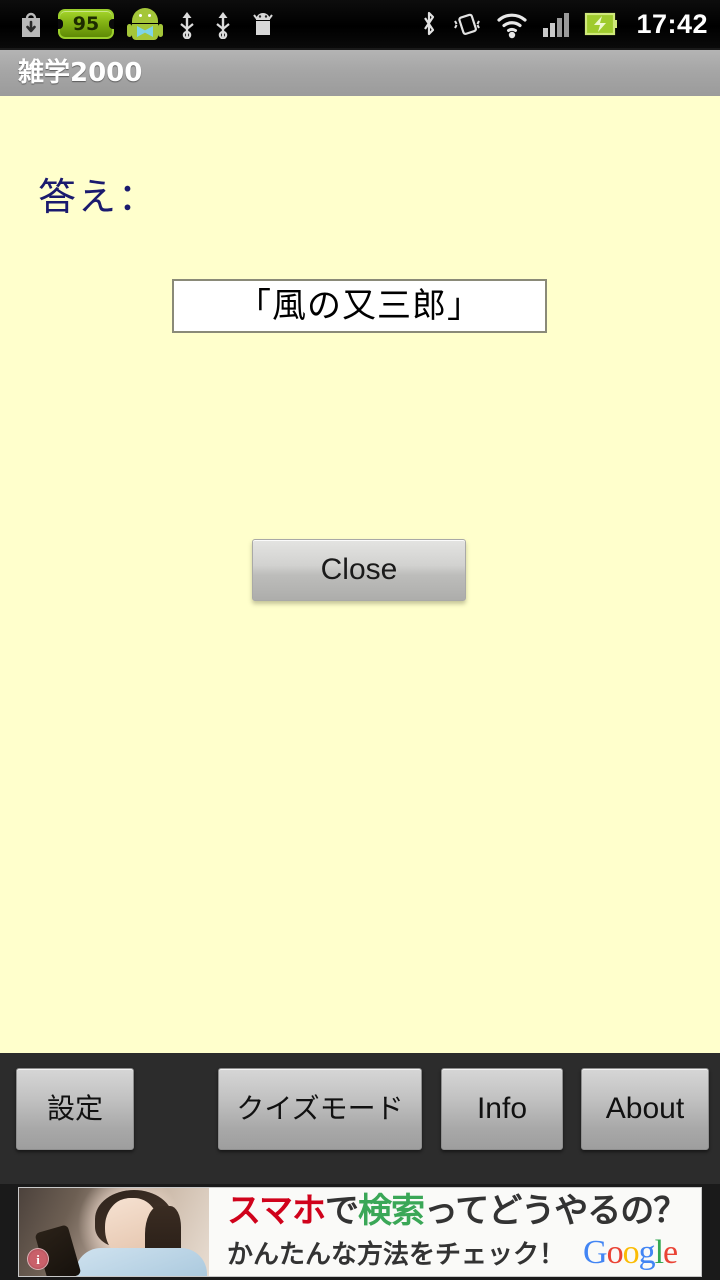  I want to click on status-bar-clock: 17:42, so click(672, 23).